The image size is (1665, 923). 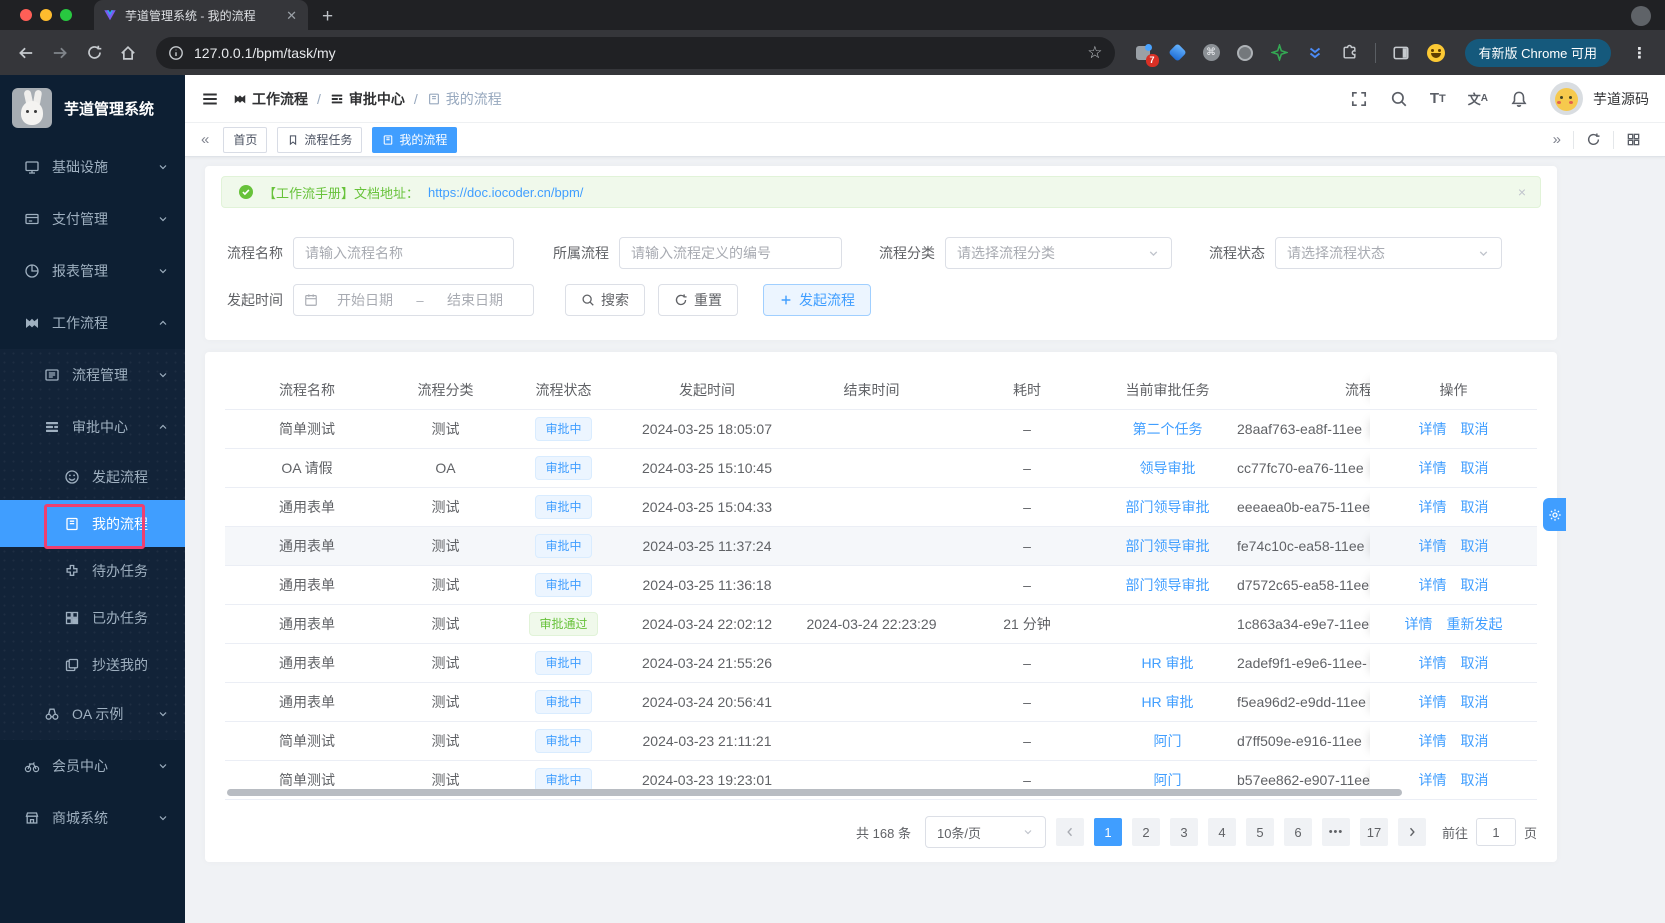 I want to click on prev-page-button, so click(x=1069, y=832).